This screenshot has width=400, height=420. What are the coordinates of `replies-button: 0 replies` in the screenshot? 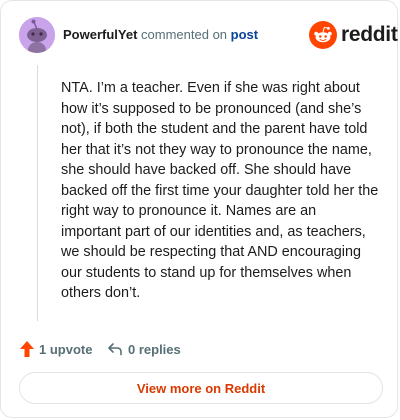 It's located at (144, 349).